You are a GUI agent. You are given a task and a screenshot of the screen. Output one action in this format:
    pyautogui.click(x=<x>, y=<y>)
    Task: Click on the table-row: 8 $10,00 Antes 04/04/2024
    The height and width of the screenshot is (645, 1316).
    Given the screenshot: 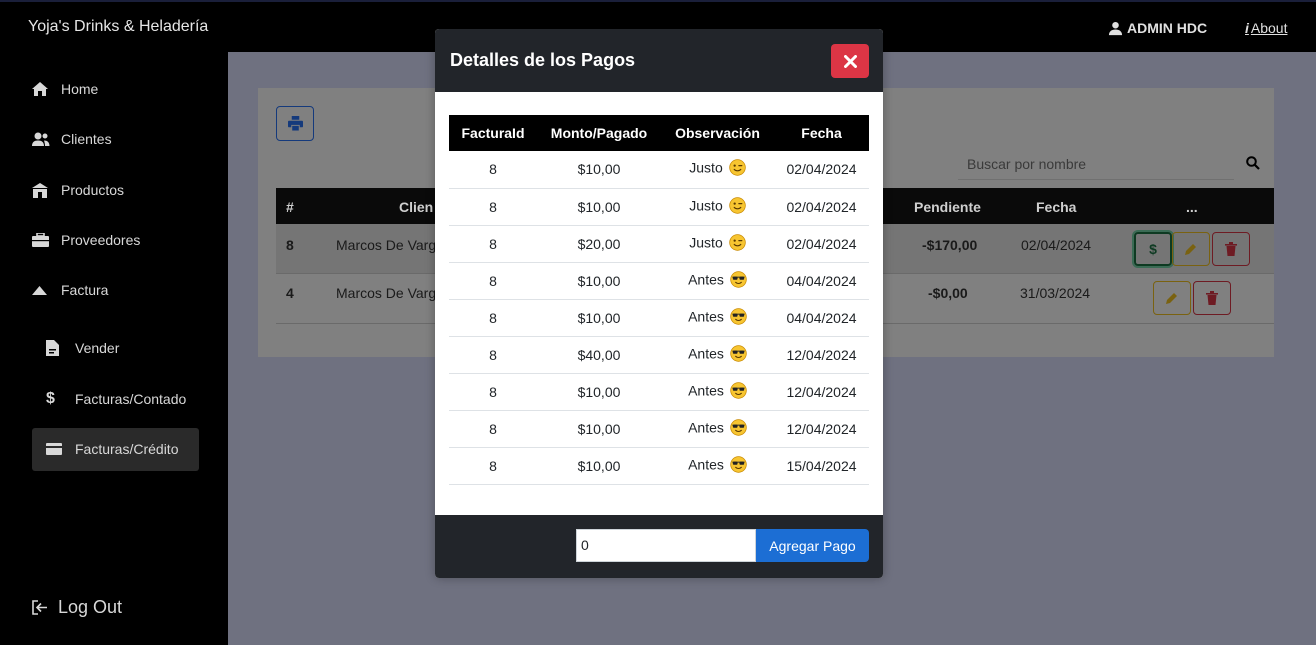 What is the action you would take?
    pyautogui.click(x=659, y=318)
    